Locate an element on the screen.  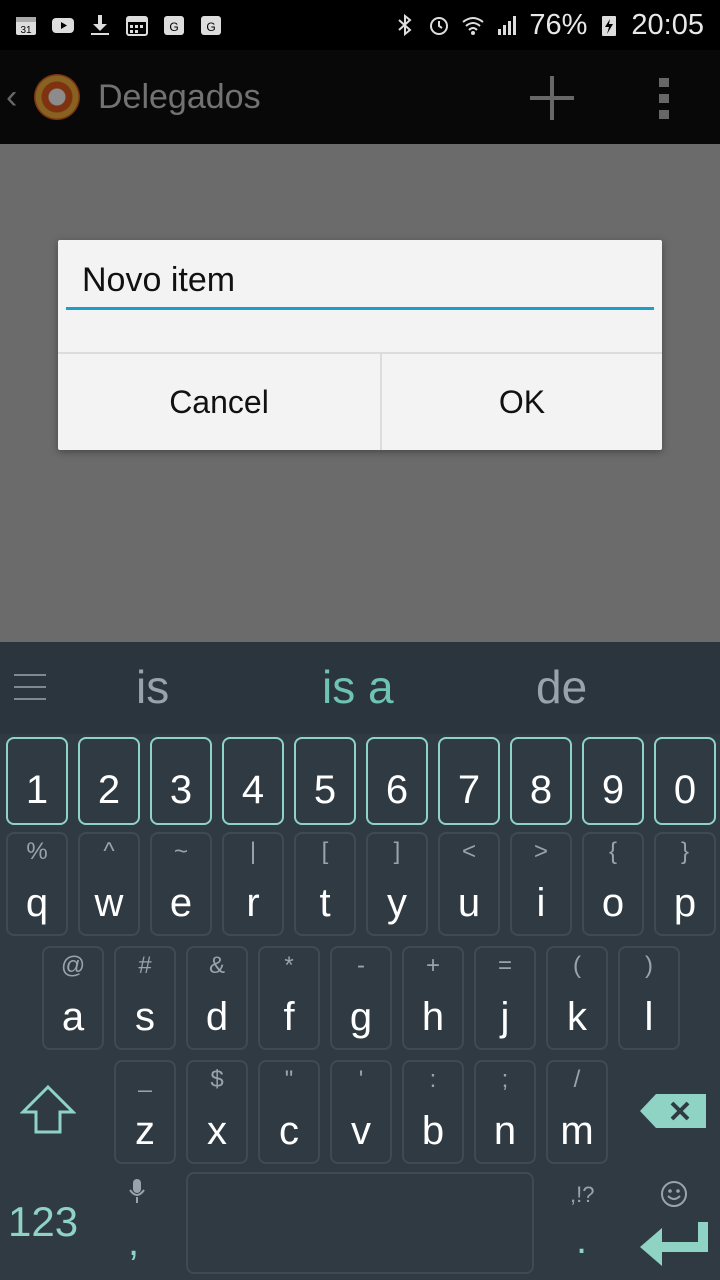
key-7: 7 is located at coordinates (469, 781).